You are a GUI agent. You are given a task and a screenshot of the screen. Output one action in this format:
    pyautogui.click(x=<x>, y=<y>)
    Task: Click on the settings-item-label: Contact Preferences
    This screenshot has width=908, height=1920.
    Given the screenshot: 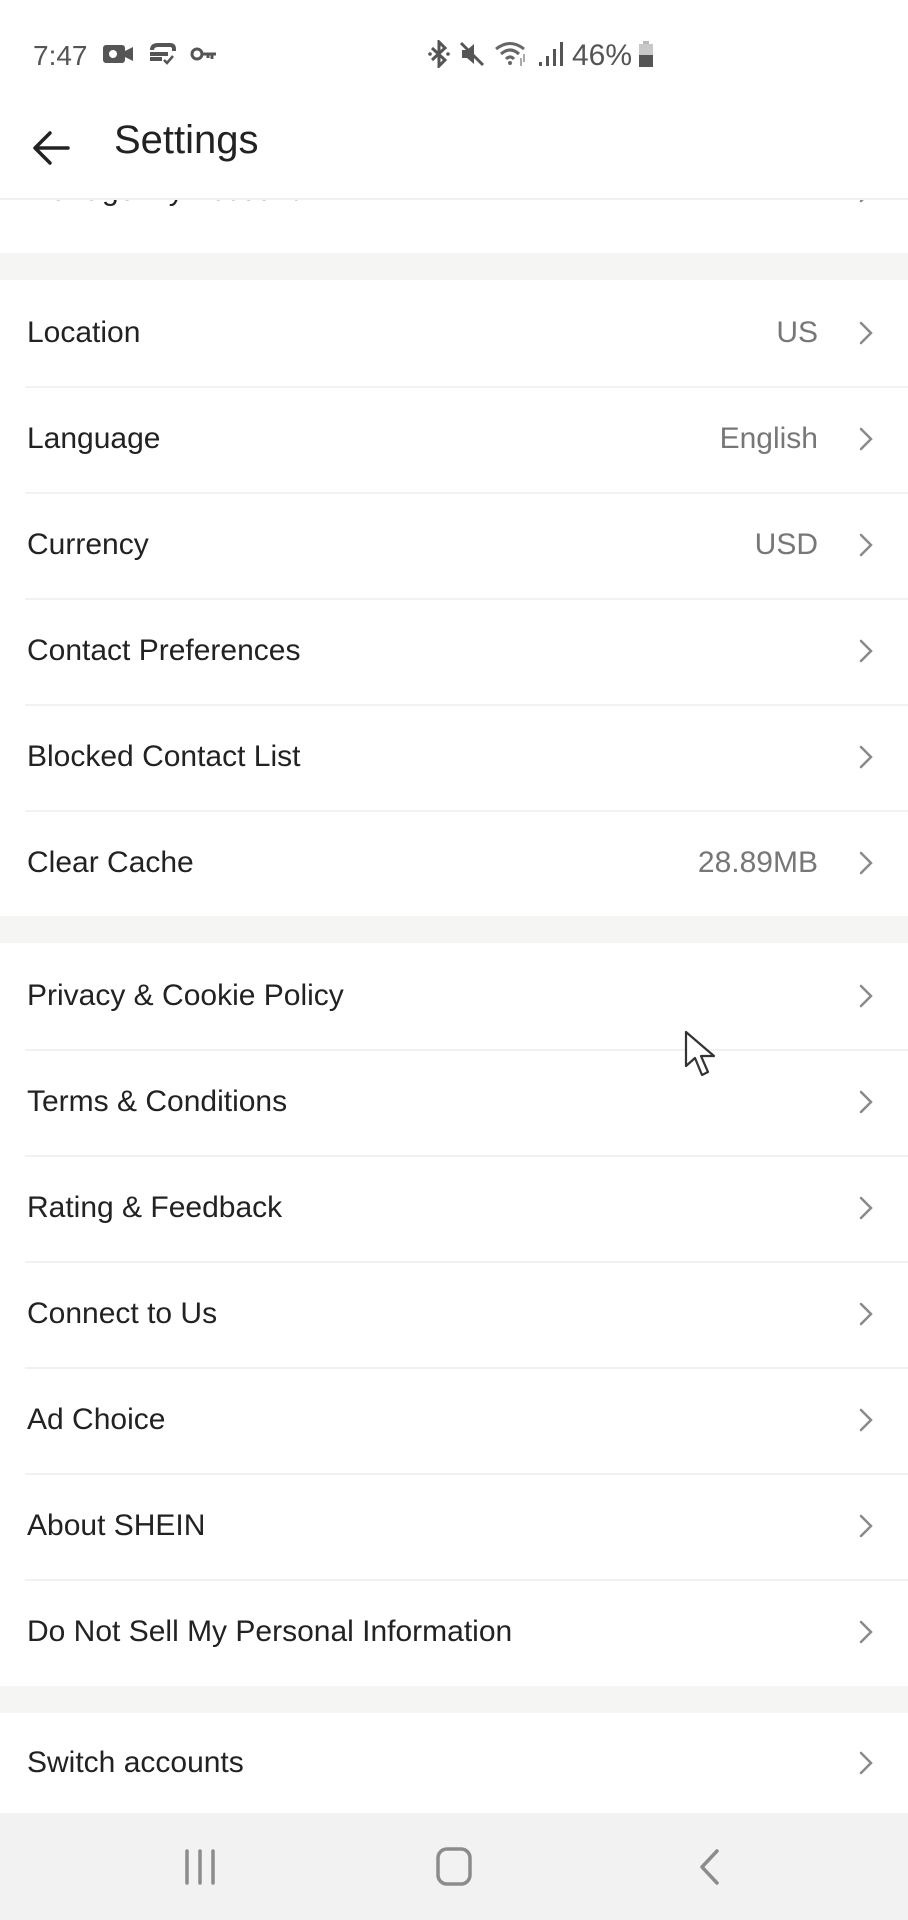 What is the action you would take?
    pyautogui.click(x=164, y=650)
    